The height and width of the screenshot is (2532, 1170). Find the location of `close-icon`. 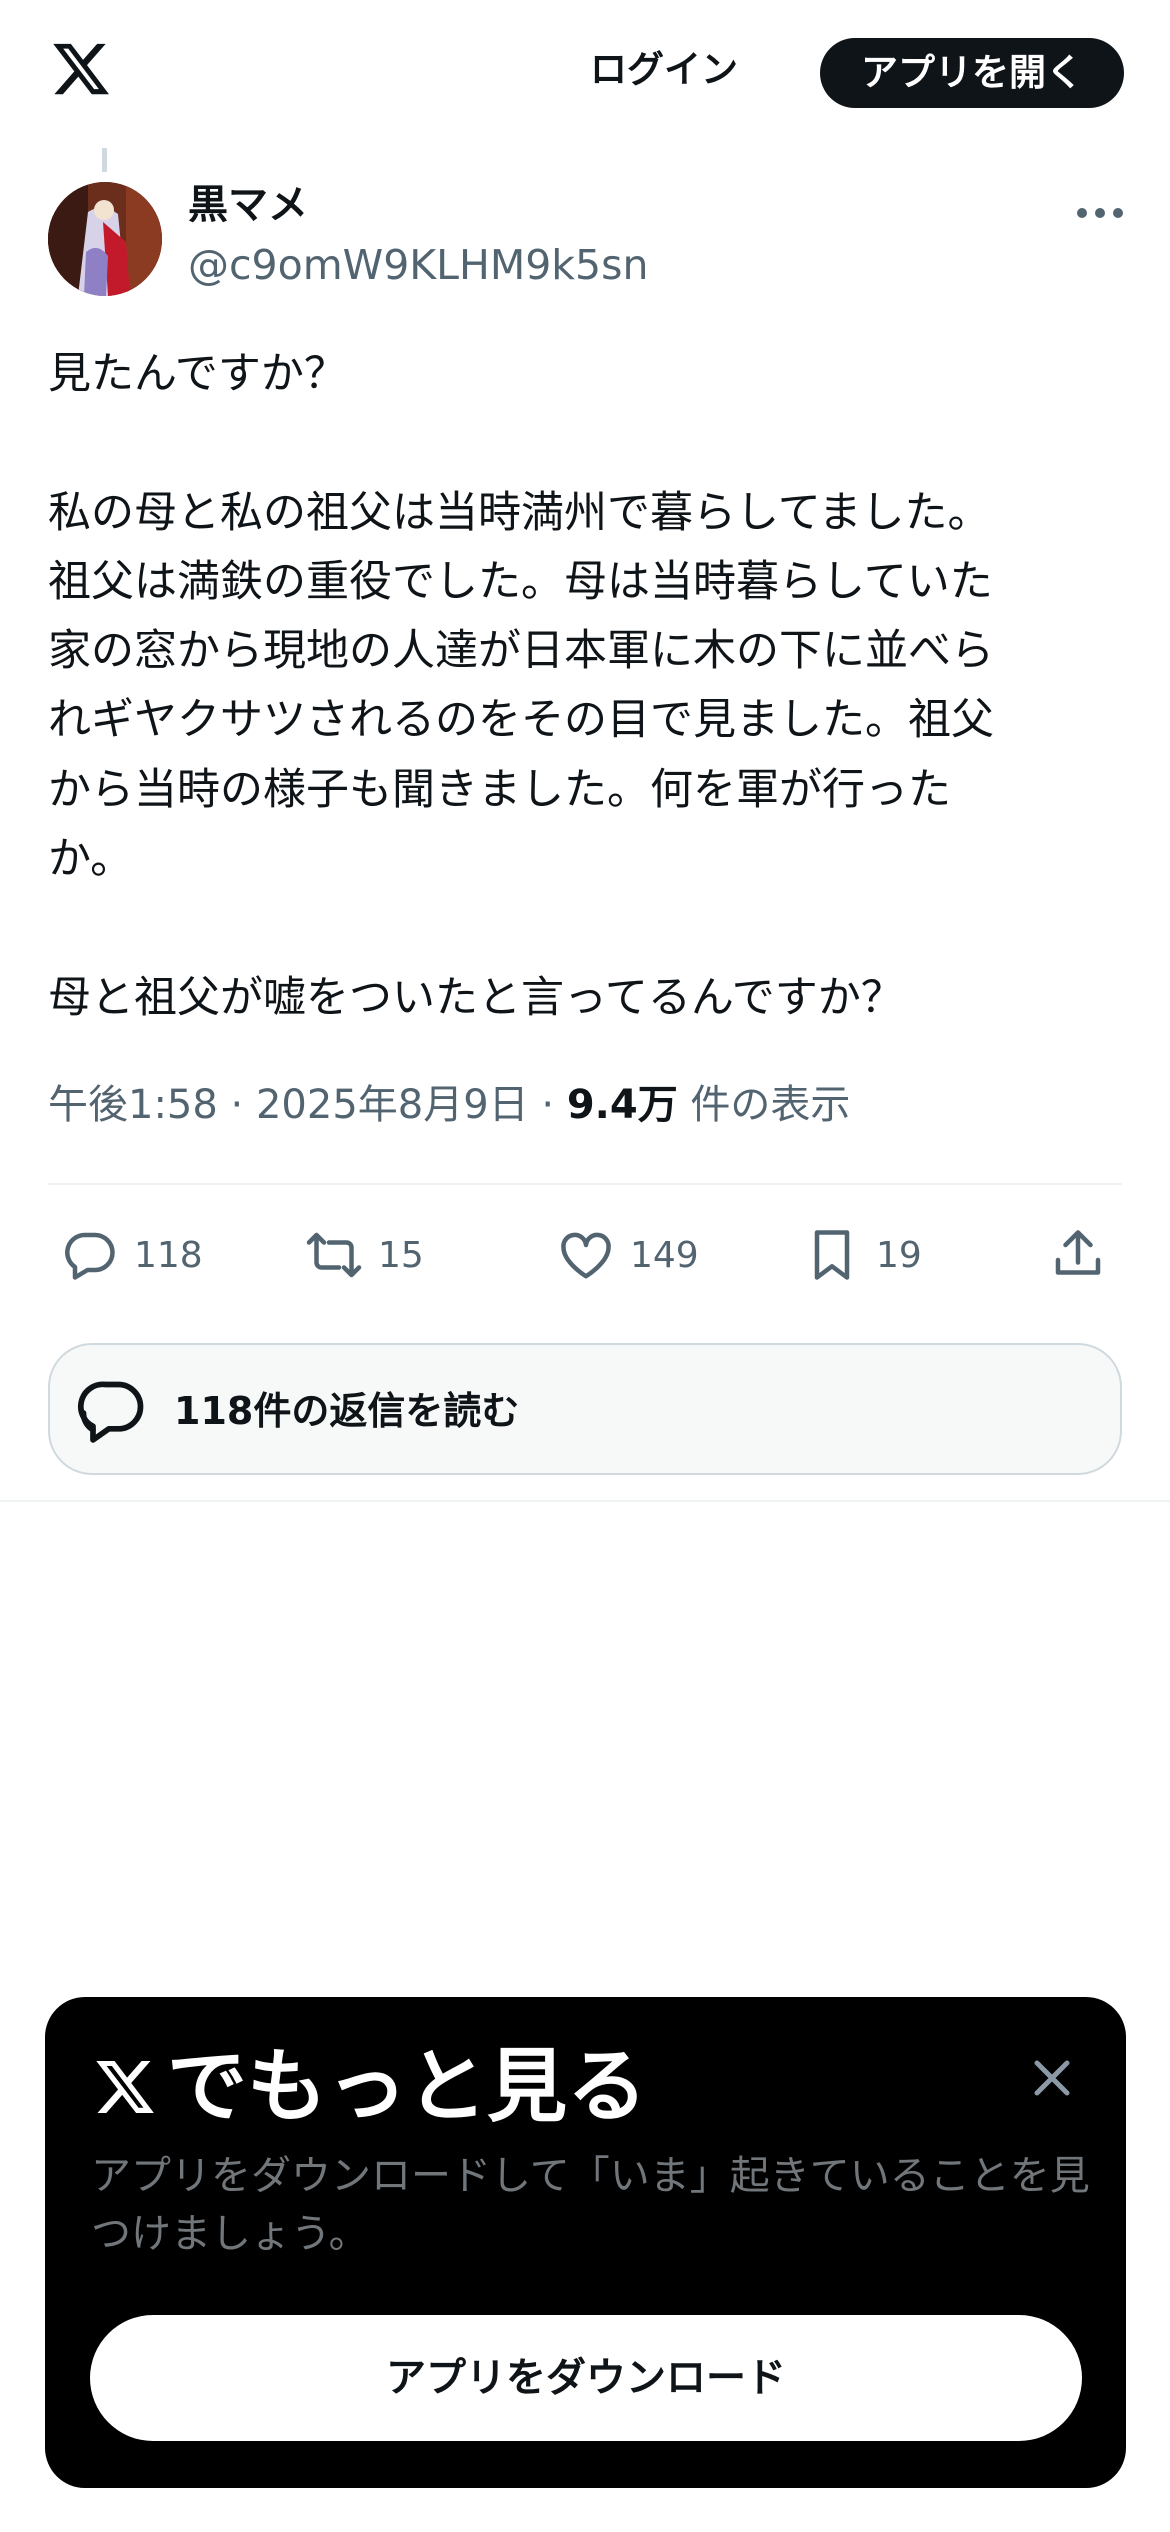

close-icon is located at coordinates (1052, 2078).